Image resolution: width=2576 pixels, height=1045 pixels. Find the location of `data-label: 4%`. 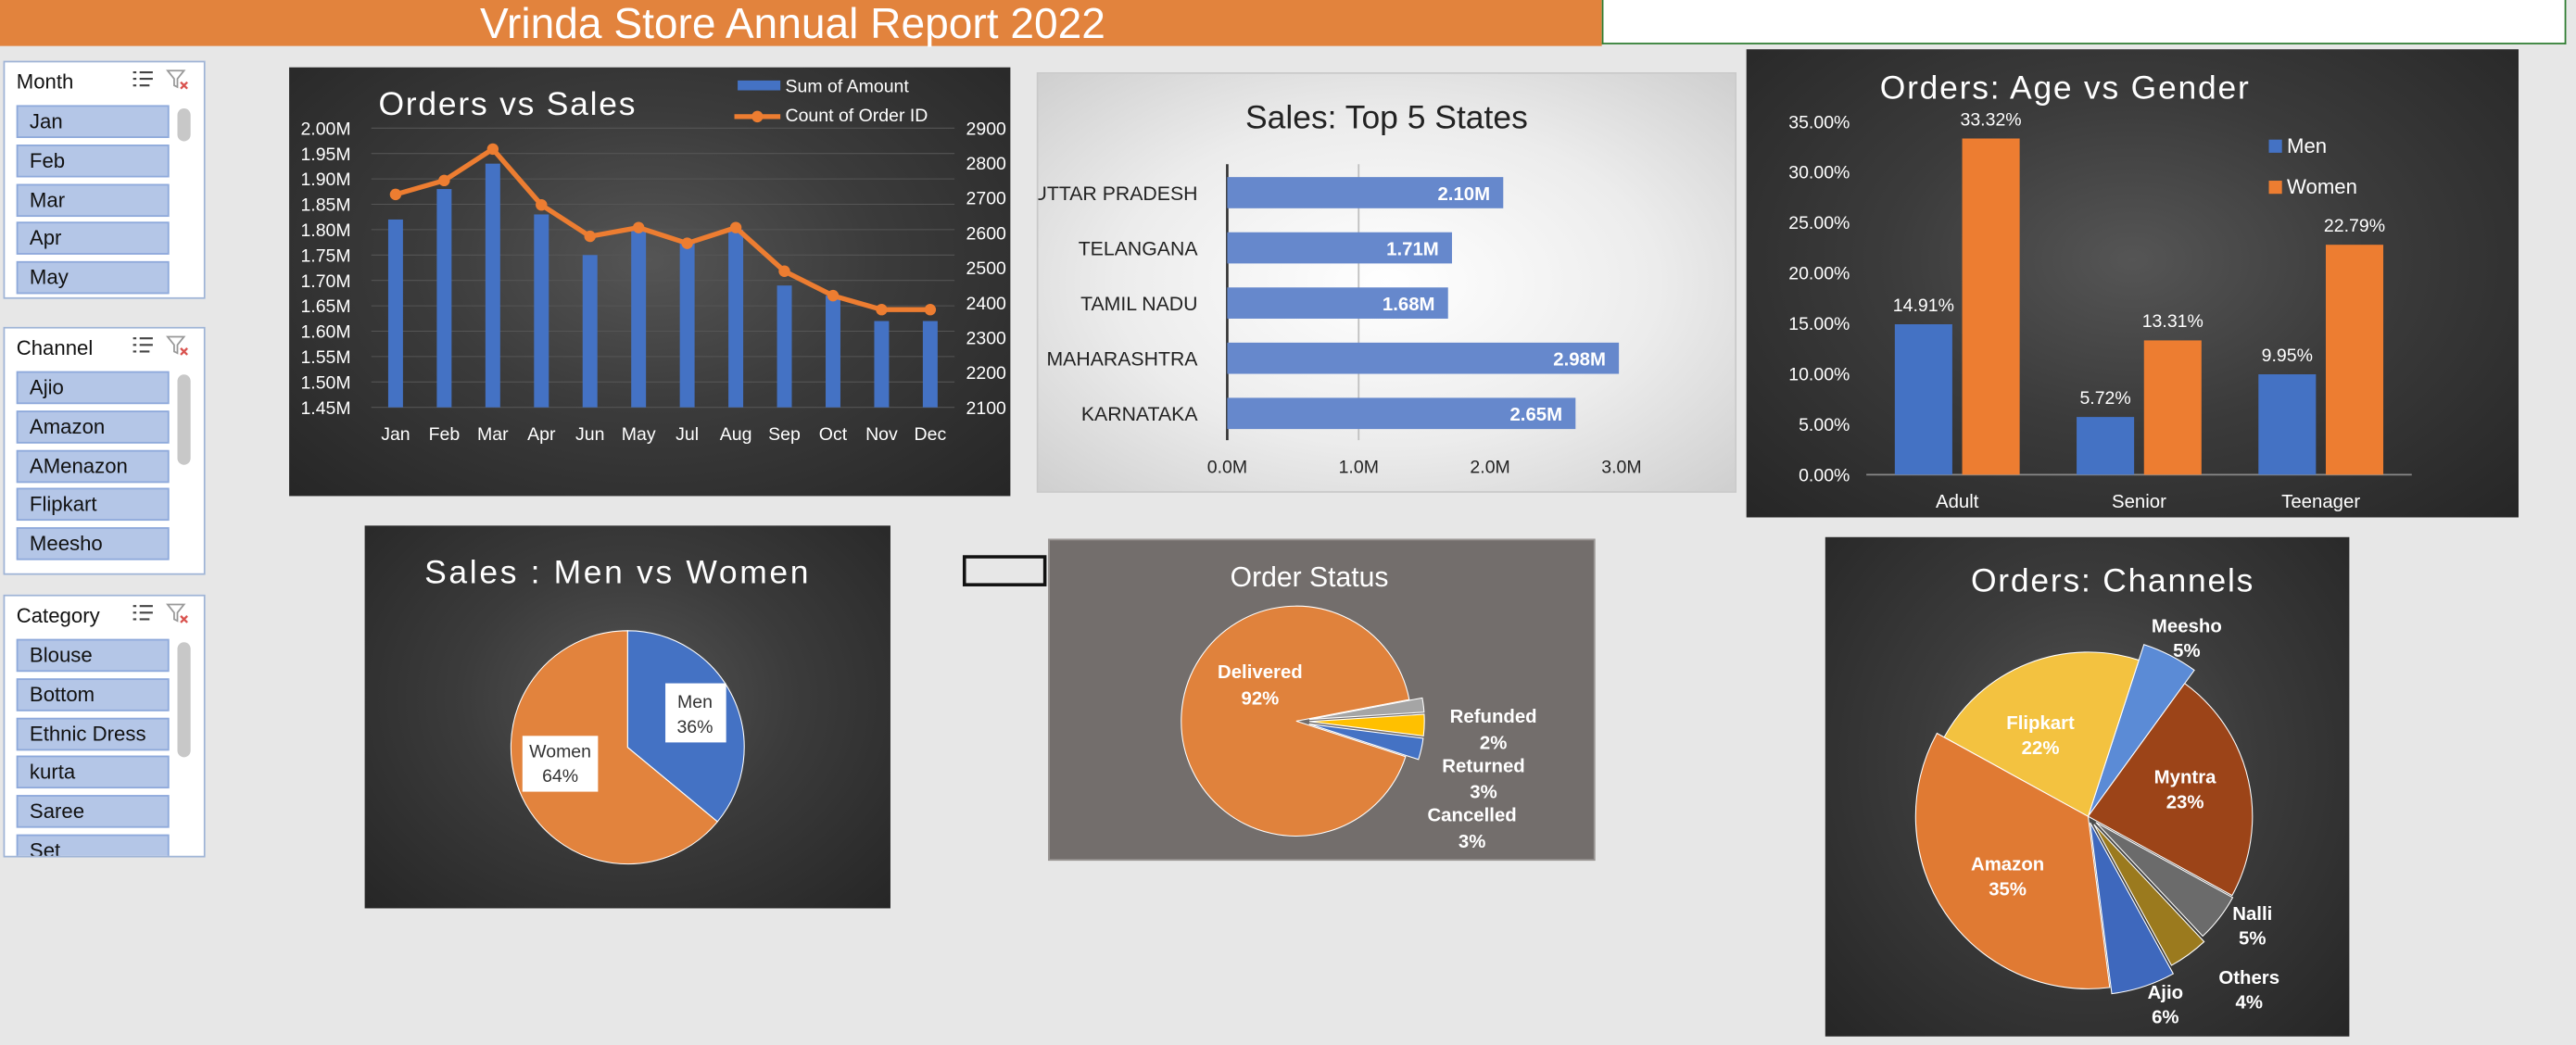

data-label: 4% is located at coordinates (2249, 1003).